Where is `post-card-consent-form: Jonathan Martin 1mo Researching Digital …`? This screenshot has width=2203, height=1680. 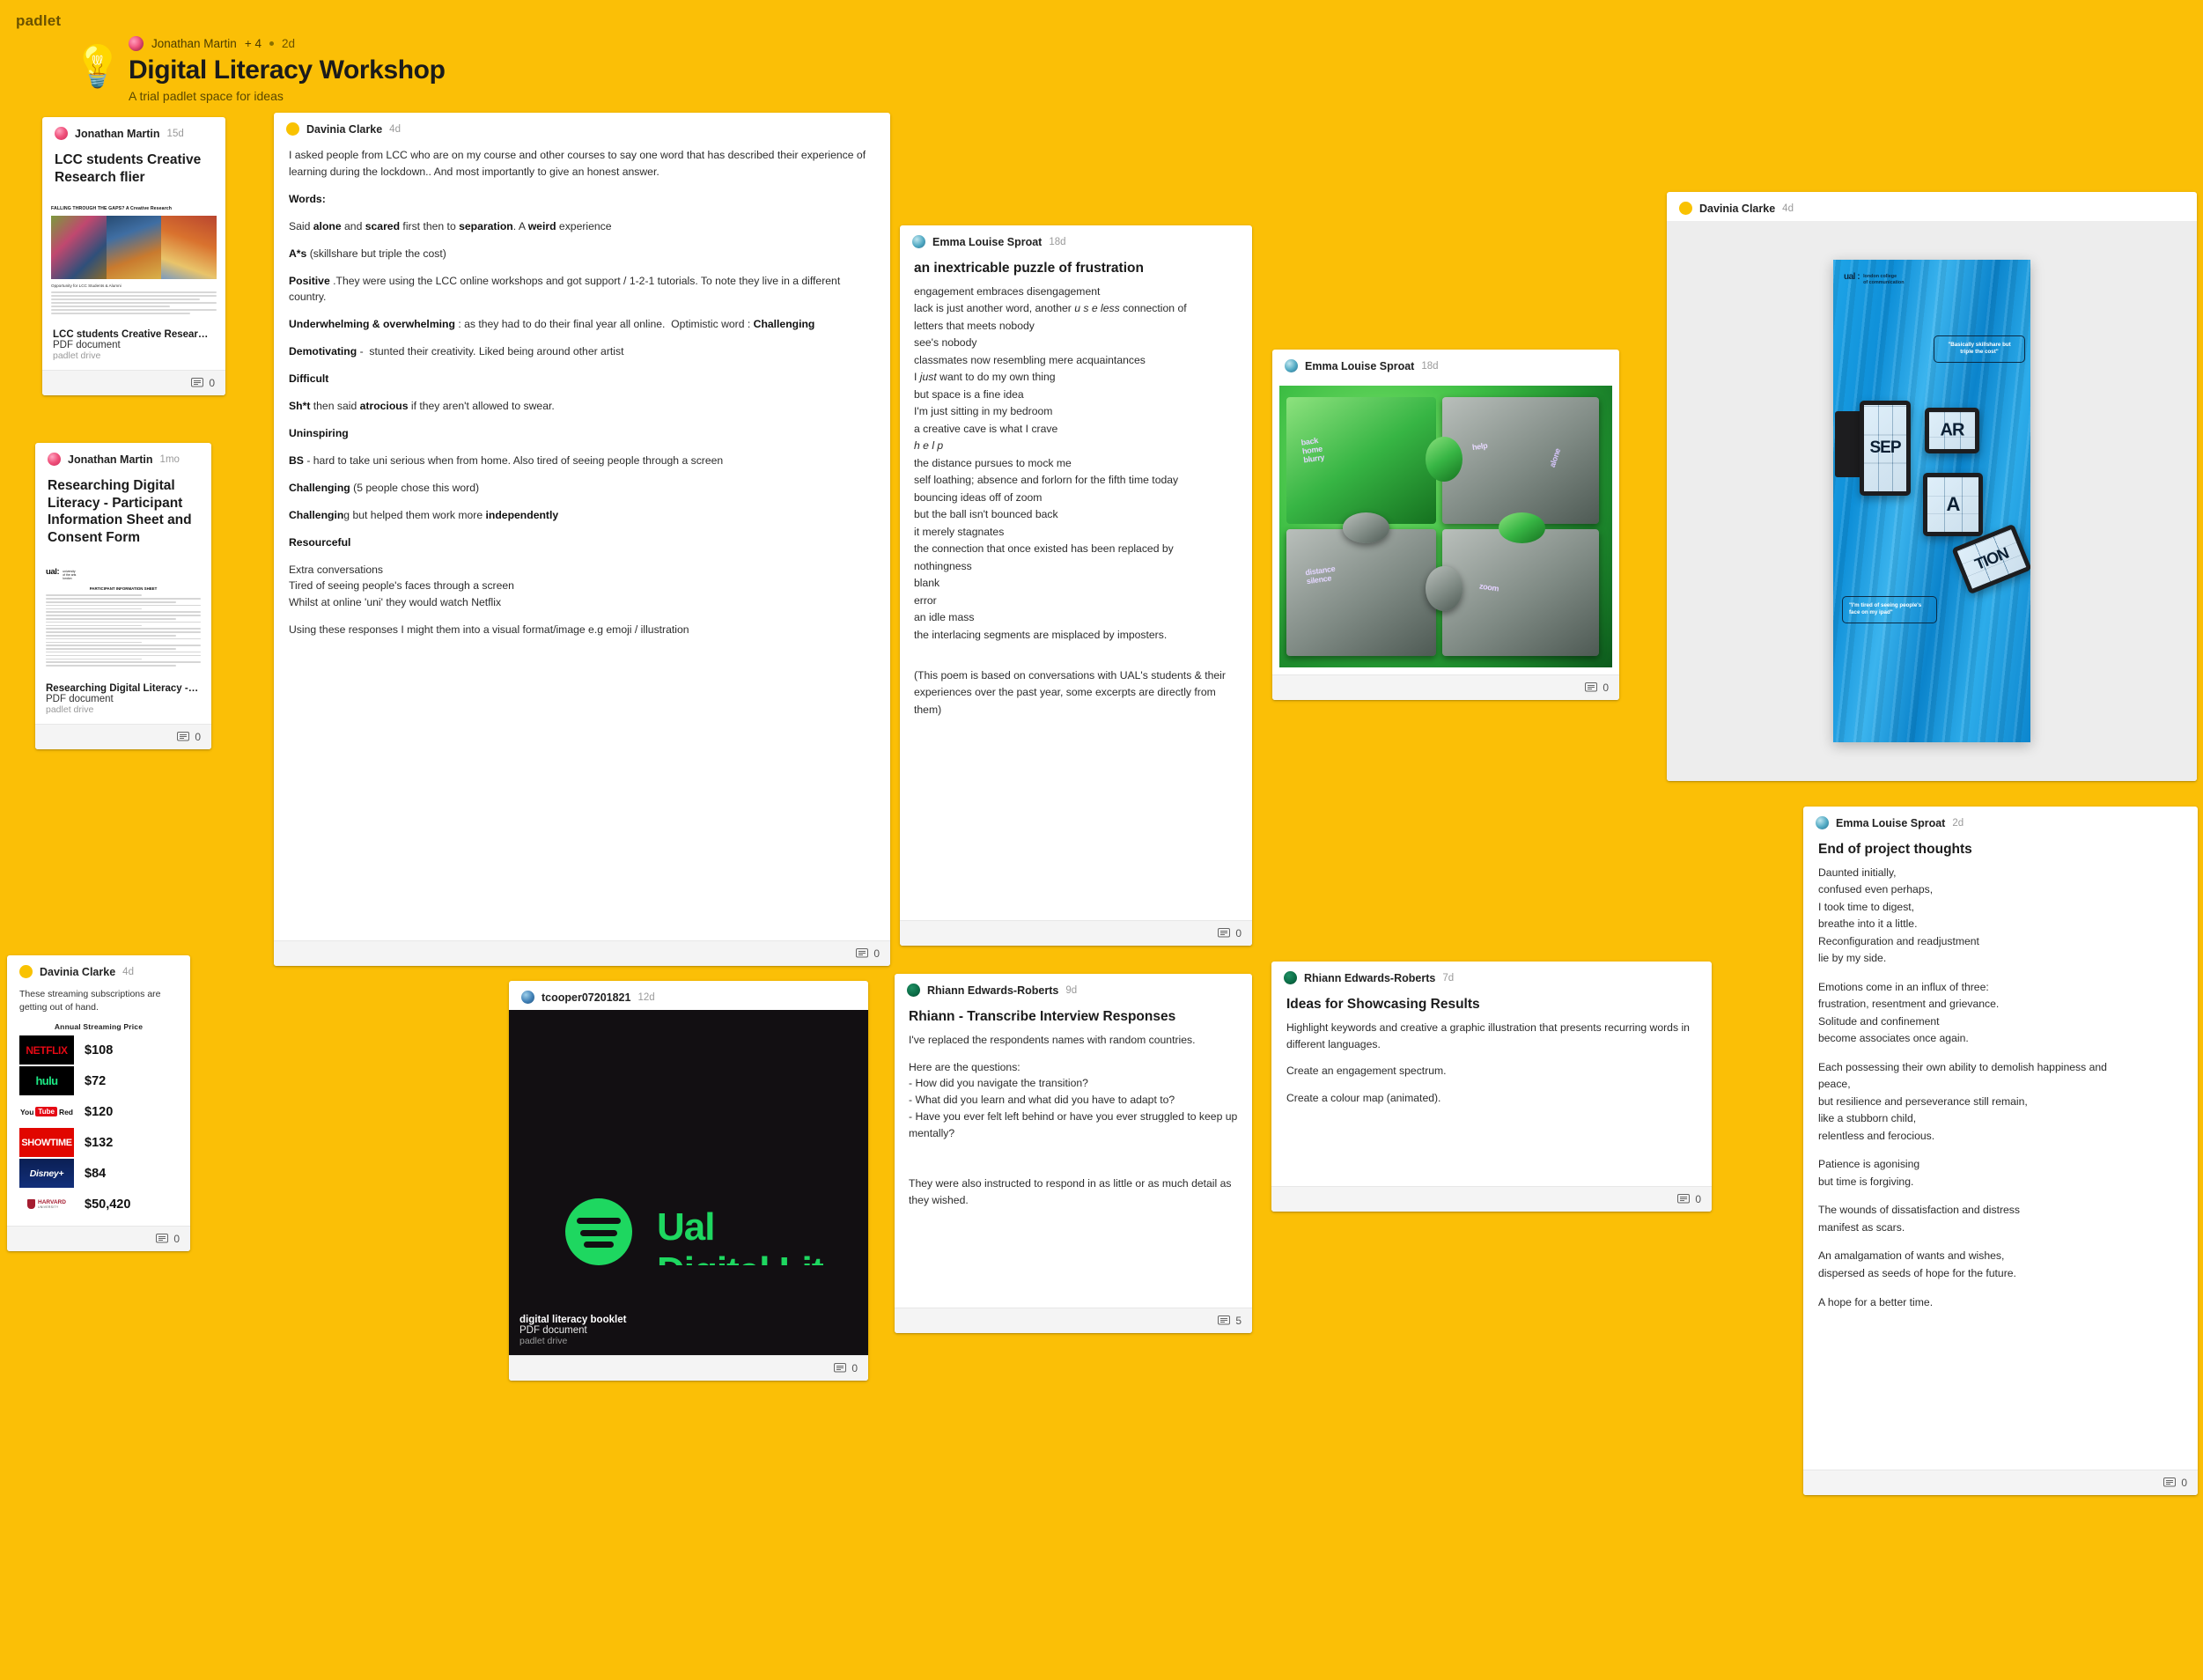
post-card-consent-form: Jonathan Martin 1mo Researching Digital … is located at coordinates (123, 596).